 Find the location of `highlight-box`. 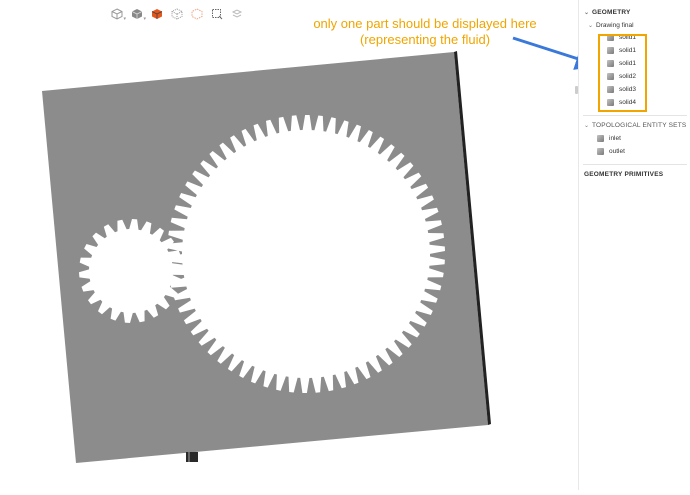

highlight-box is located at coordinates (622, 73).